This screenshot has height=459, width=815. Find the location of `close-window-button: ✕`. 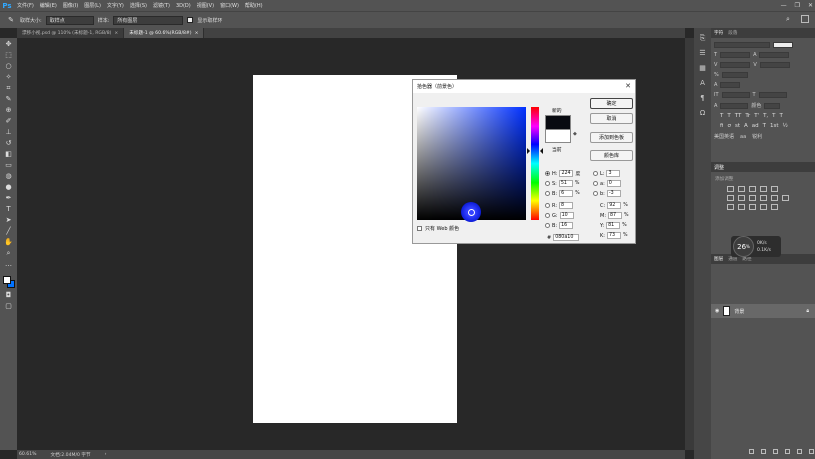

close-window-button: ✕ is located at coordinates (810, 5).